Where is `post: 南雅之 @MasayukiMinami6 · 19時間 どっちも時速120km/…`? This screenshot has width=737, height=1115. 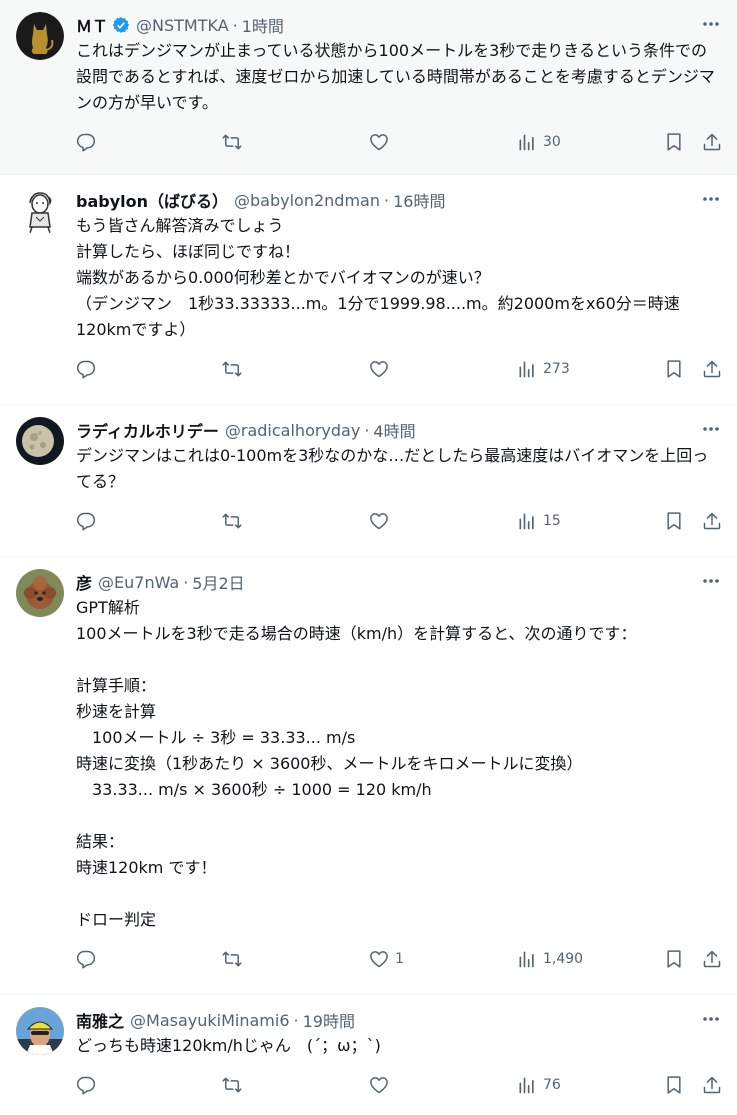
post: 南雅之 @MasayukiMinami6 · 19時間 どっちも時速120km/… is located at coordinates (368, 1055).